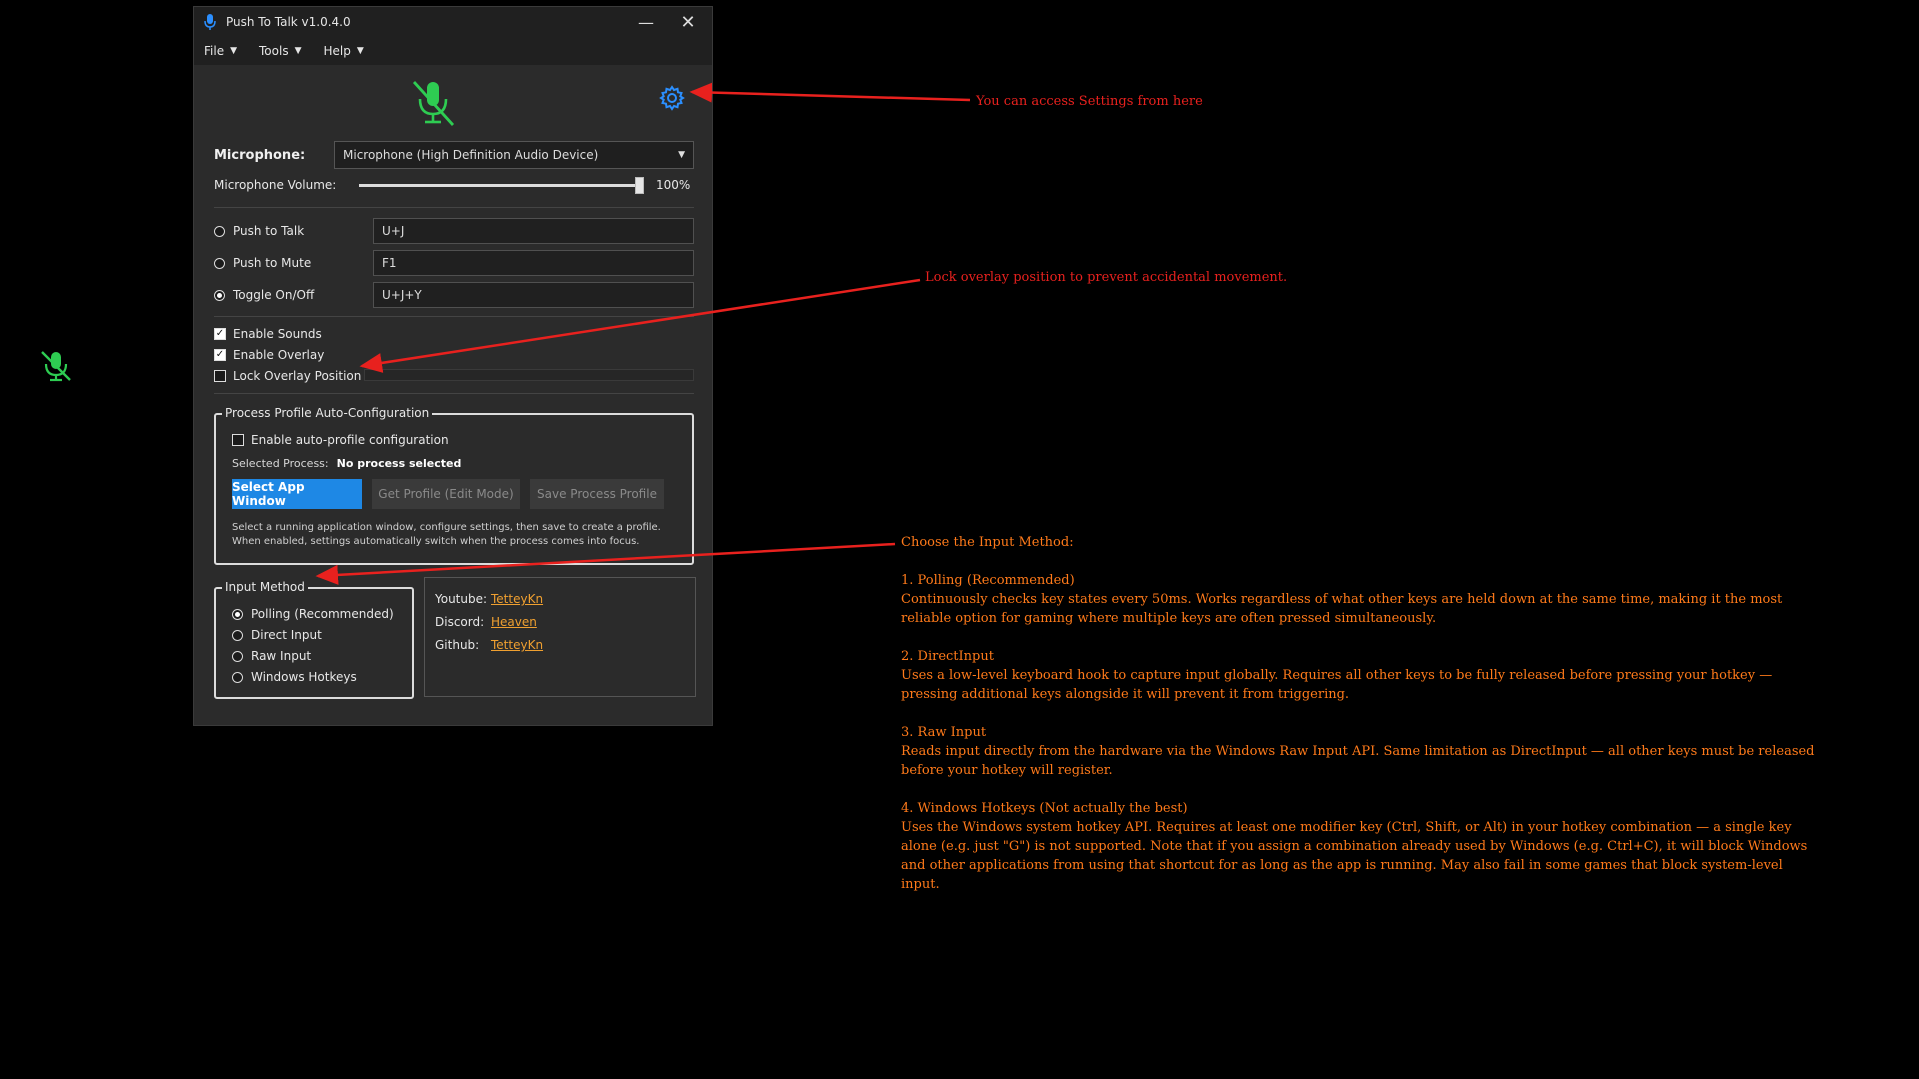 This screenshot has height=1079, width=1919. Describe the element at coordinates (1089, 101) in the screenshot. I see `annotation-settings: You can access Settings from here` at that location.